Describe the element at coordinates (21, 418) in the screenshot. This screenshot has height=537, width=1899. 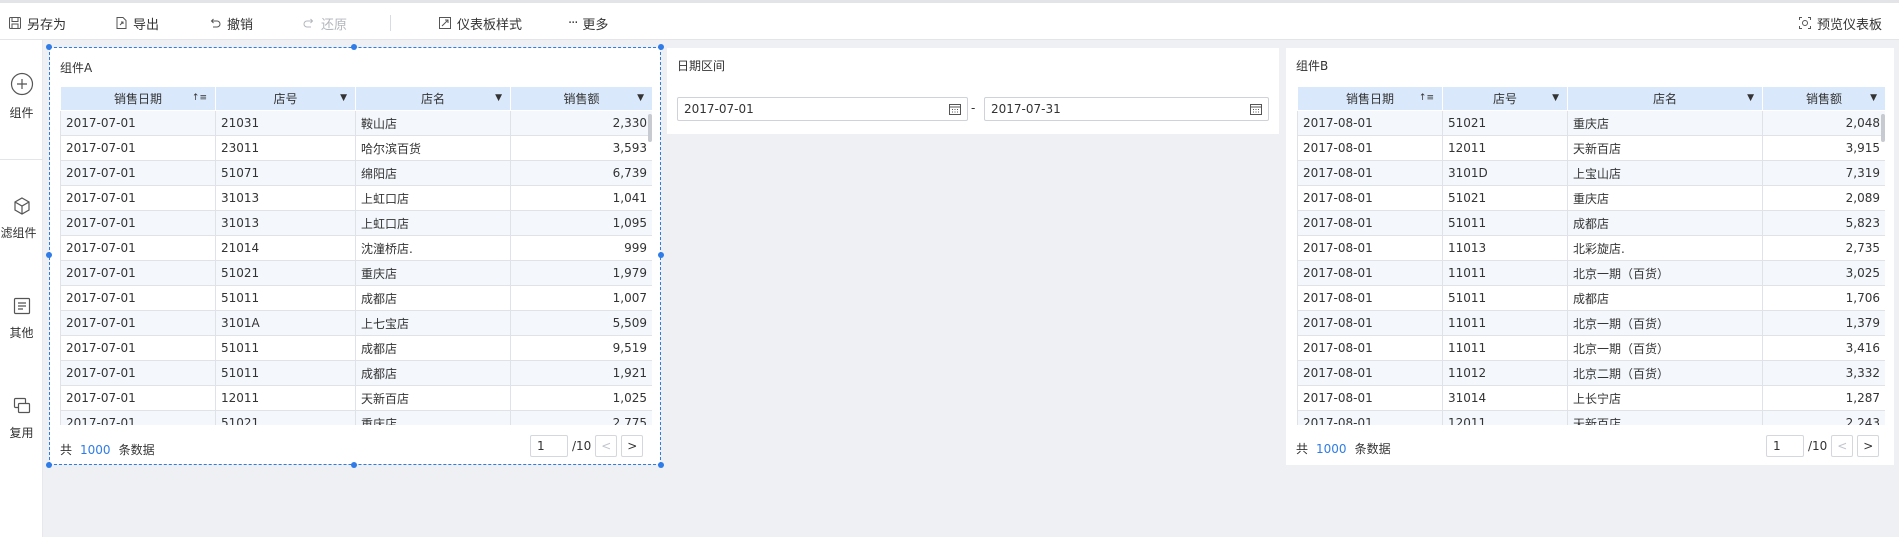
I see `rail-item-reuse: 复用` at that location.